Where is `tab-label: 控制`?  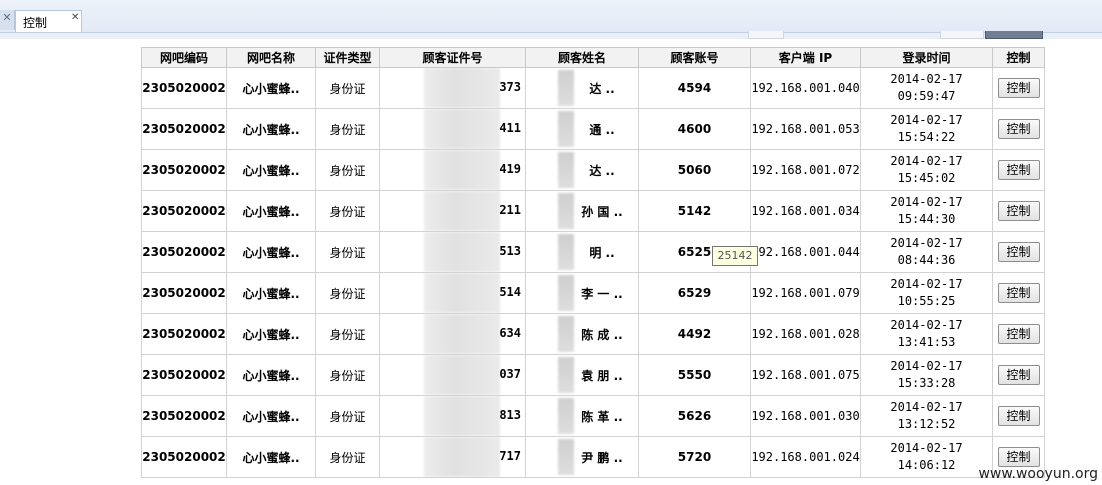 tab-label: 控制 is located at coordinates (35, 23).